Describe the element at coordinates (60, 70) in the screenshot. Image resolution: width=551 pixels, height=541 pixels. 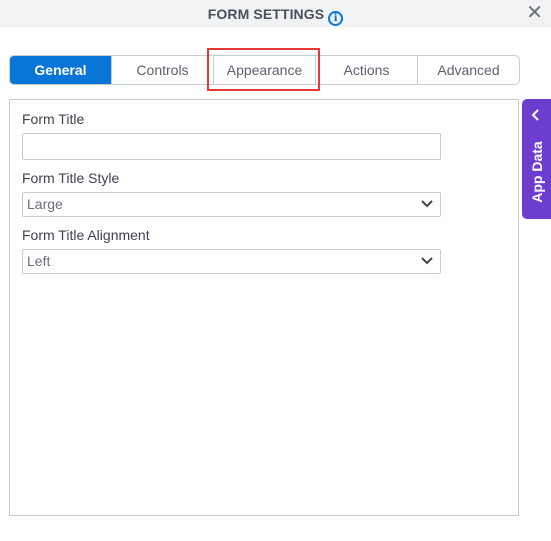
I see `tab-general: General` at that location.